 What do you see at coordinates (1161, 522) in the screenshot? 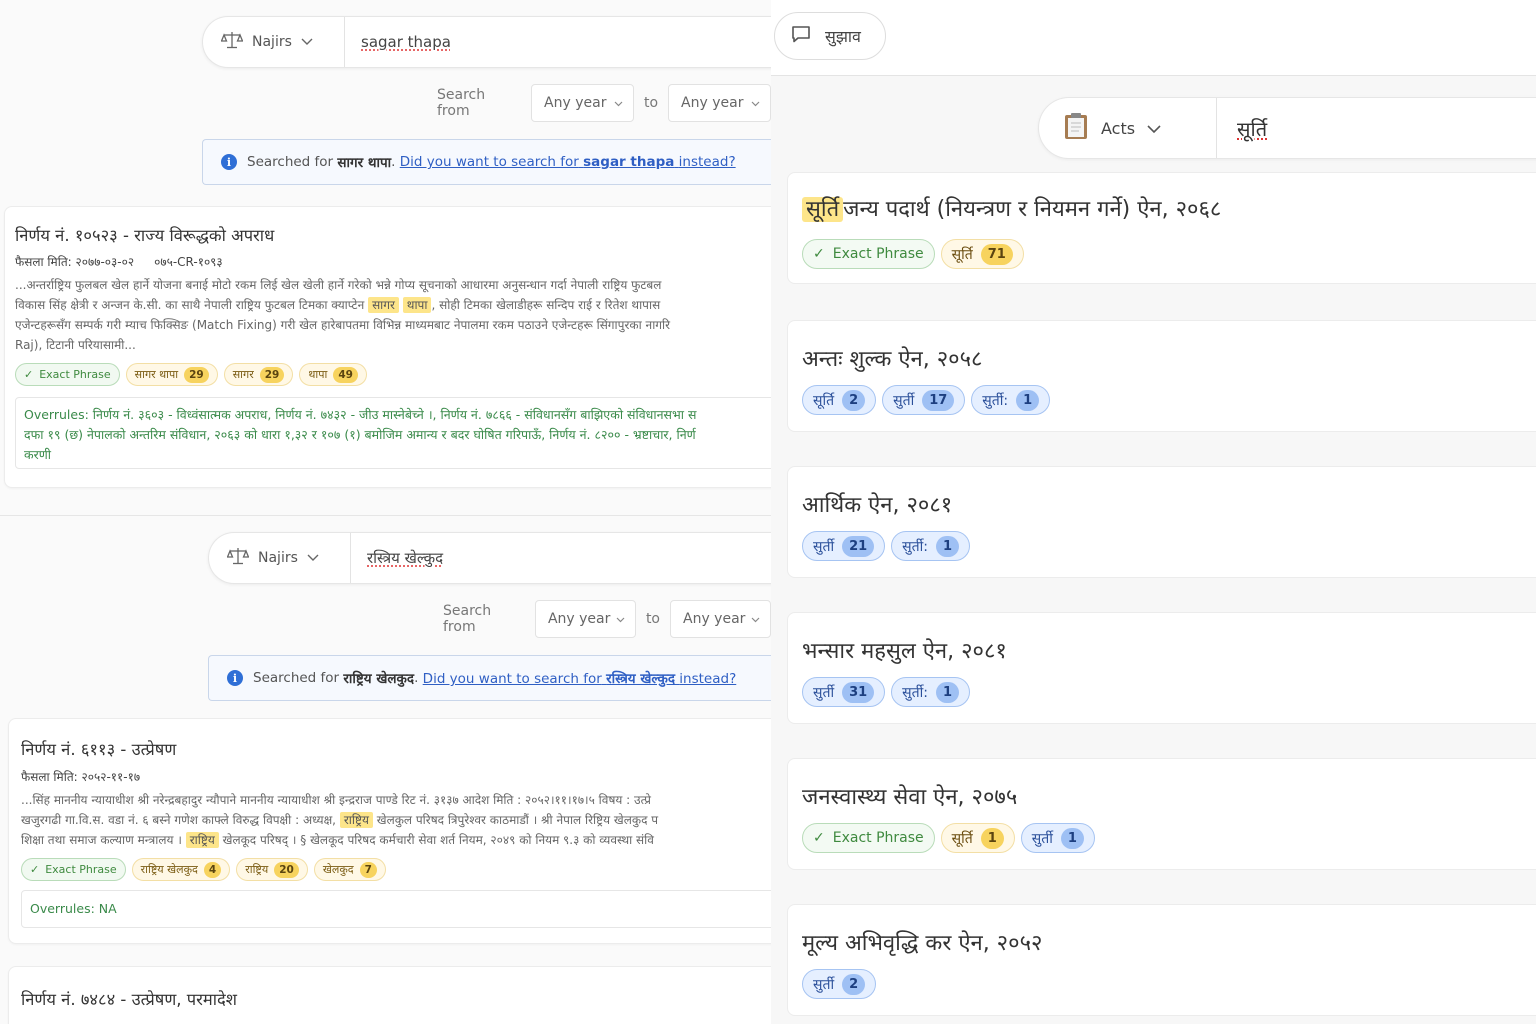
I see `act-result-card: आर्थिक ऐन, २०८१ सुर्ती 21 सुर्ती: 1` at bounding box center [1161, 522].